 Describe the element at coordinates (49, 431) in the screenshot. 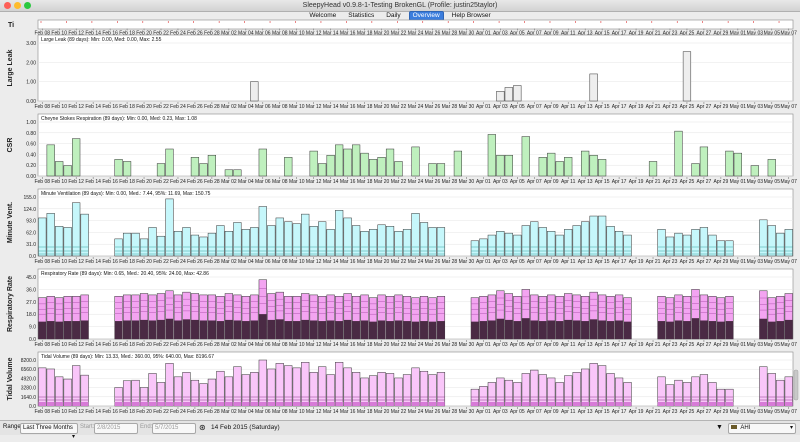

I see `range-select: Last Three Months ▾` at that location.